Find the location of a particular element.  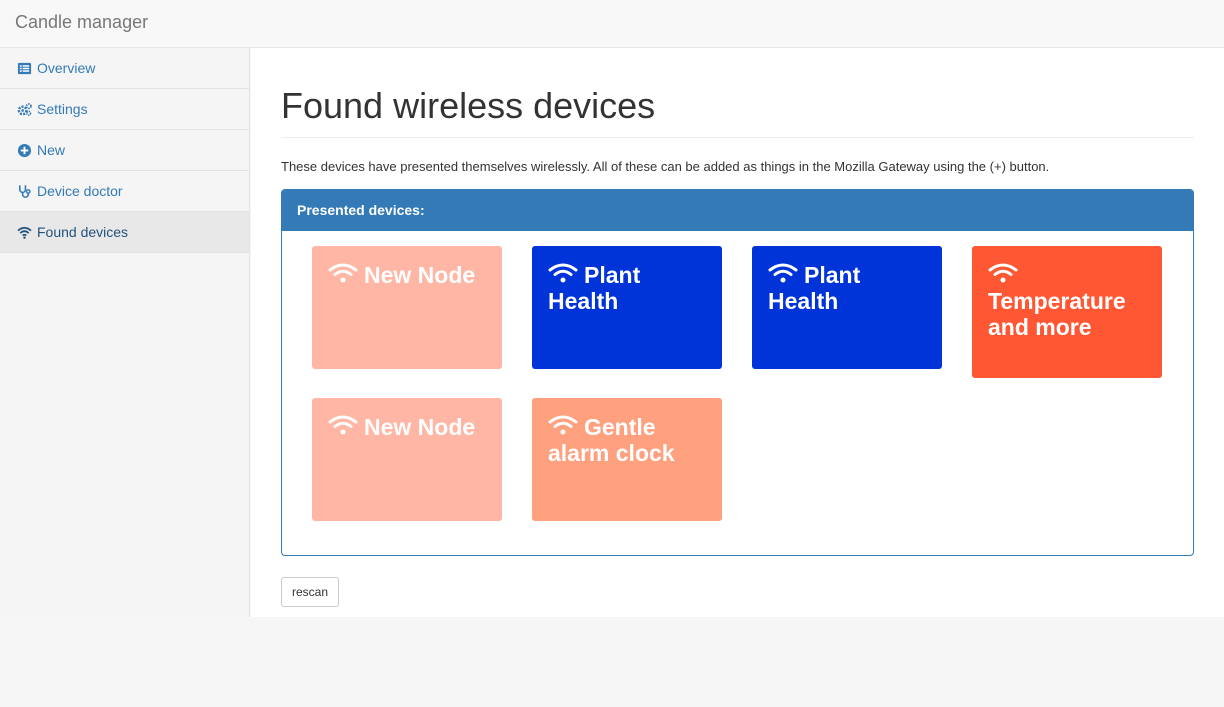

plus-circle-icon is located at coordinates (24, 150).